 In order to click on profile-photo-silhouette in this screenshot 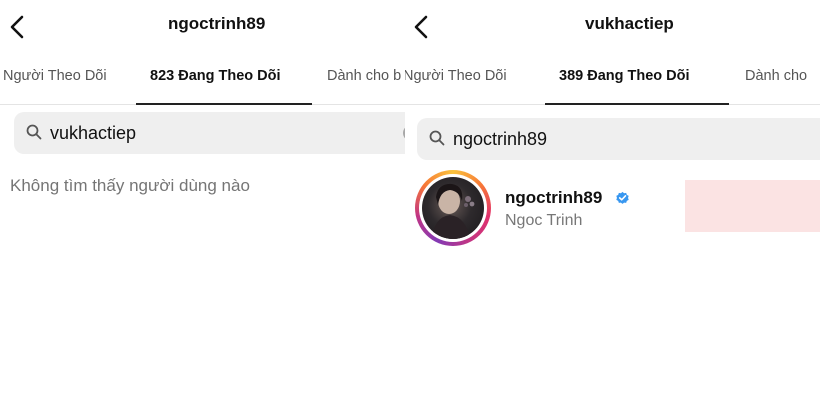, I will do `click(453, 211)`.